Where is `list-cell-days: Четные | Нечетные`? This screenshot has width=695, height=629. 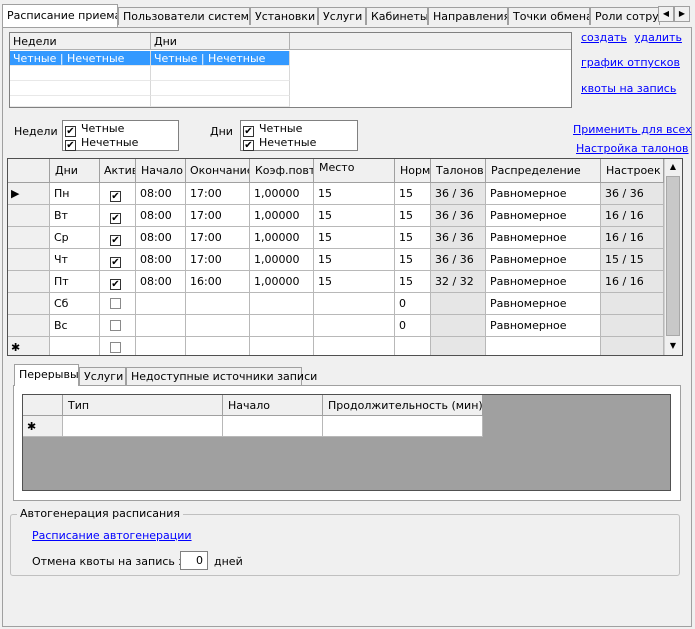 list-cell-days: Четные | Нечетные is located at coordinates (220, 58).